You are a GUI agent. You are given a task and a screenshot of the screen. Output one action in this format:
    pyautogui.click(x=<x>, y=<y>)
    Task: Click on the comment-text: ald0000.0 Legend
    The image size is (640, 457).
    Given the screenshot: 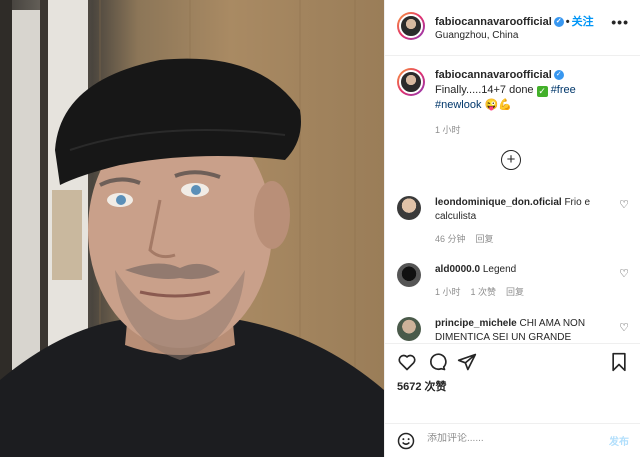 What is the action you would take?
    pyautogui.click(x=515, y=270)
    